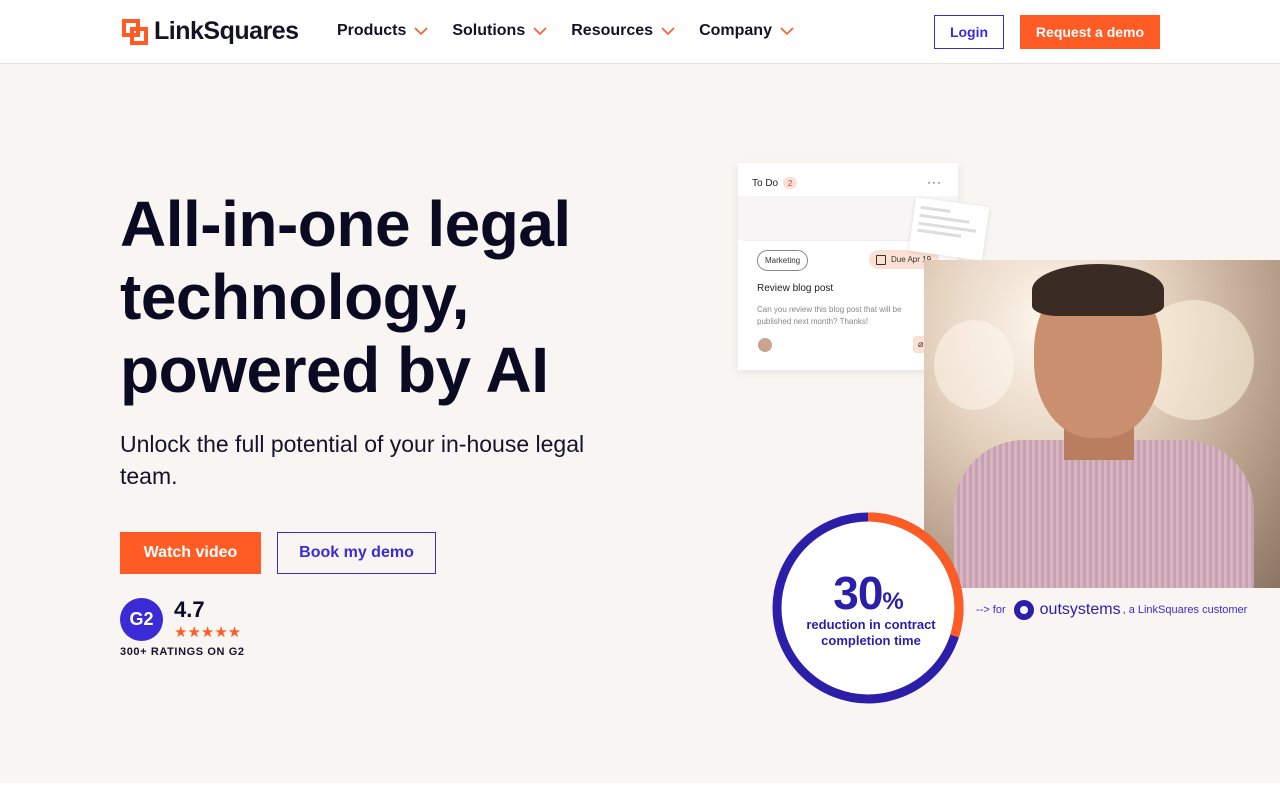 The width and height of the screenshot is (1280, 800). What do you see at coordinates (1080, 609) in the screenshot?
I see `customer-name: outsystems` at bounding box center [1080, 609].